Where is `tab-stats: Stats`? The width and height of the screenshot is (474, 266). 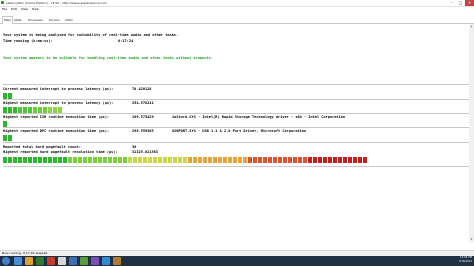
tab-stats: Stats is located at coordinates (18, 20).